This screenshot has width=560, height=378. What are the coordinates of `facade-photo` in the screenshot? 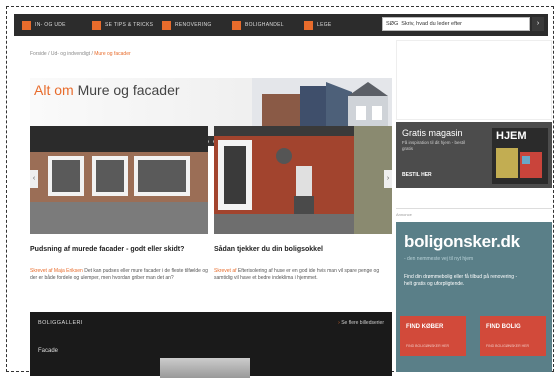 It's located at (119, 180).